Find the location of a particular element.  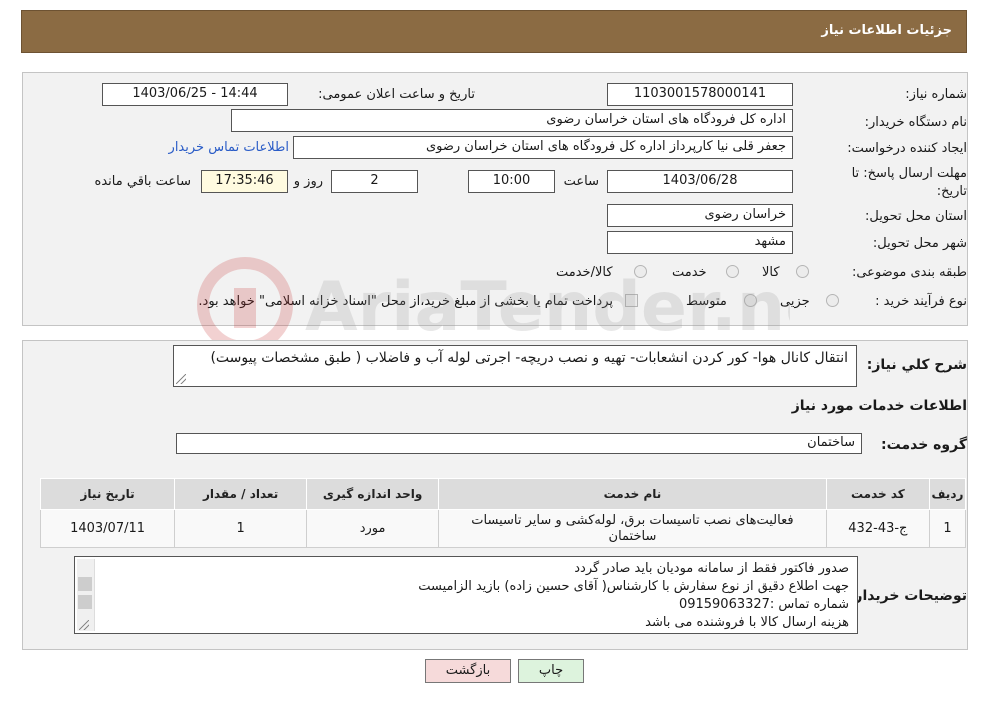

cell-unit: مورد is located at coordinates (373, 528).